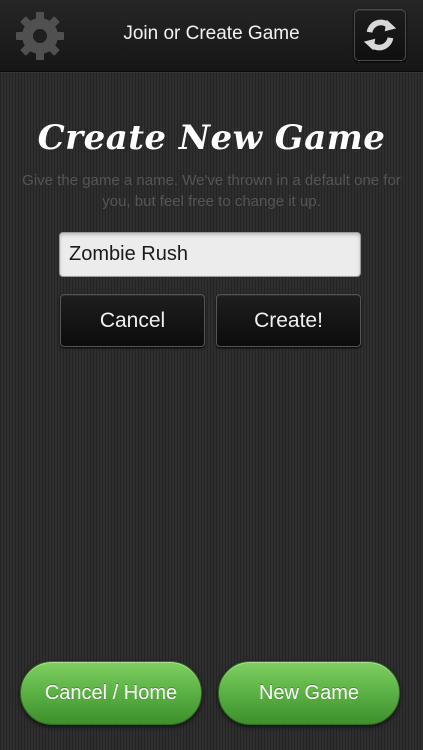  Describe the element at coordinates (111, 693) in the screenshot. I see `cancel-home-button: Cancel / Home` at that location.